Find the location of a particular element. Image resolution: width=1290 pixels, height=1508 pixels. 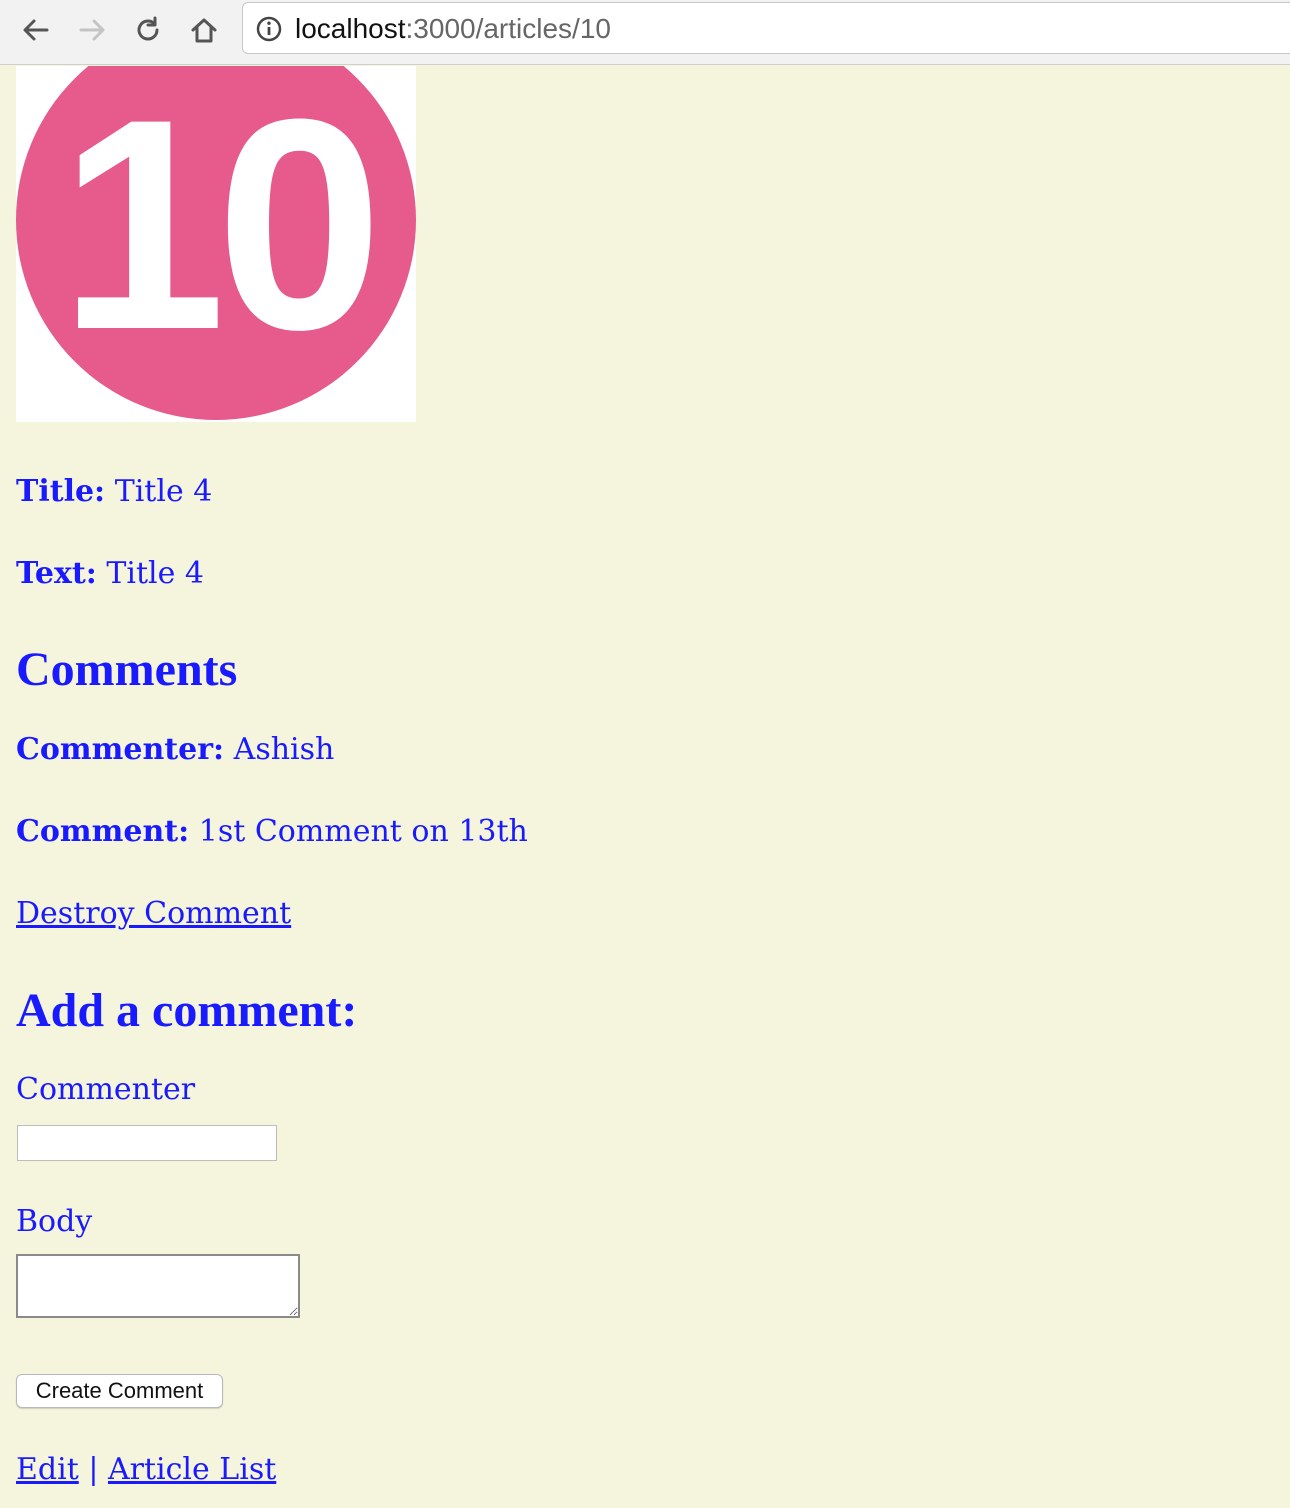

home-icon is located at coordinates (204, 30).